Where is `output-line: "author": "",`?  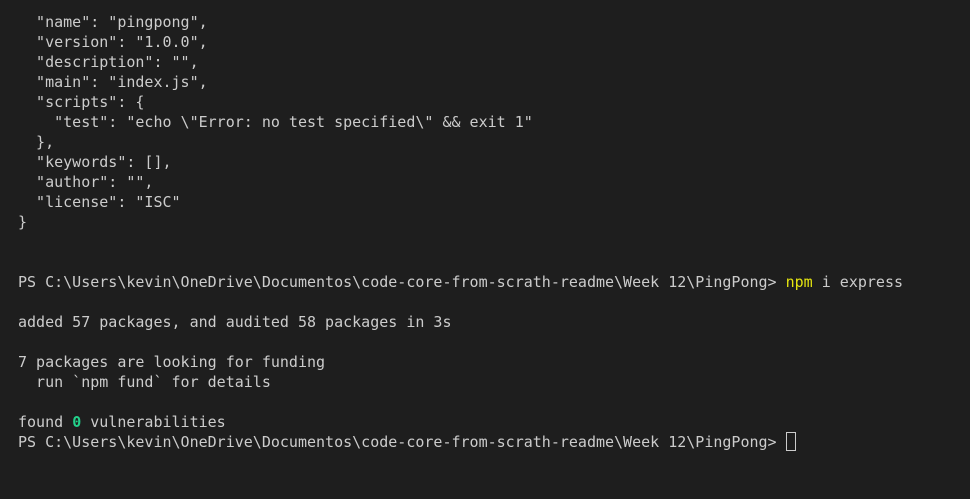 output-line: "author": "", is located at coordinates (86, 182).